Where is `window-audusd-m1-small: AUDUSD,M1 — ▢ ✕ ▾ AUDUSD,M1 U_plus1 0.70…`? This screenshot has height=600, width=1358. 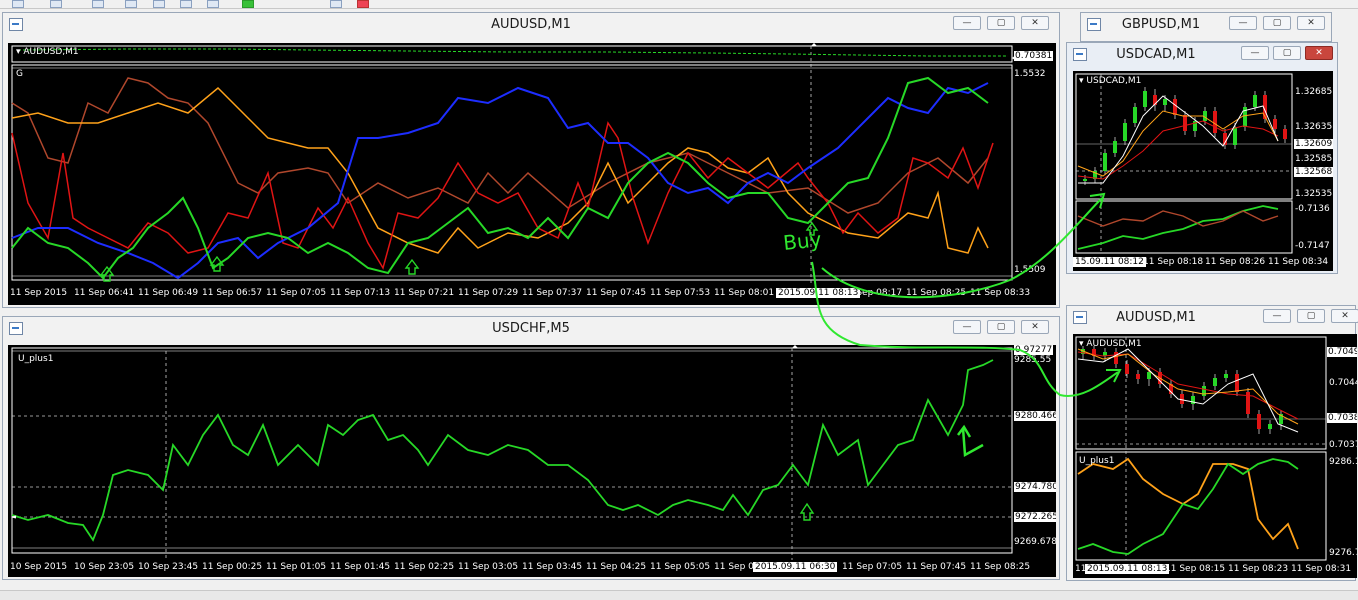
window-audusd-m1-small: AUDUSD,M1 — ▢ ✕ ▾ AUDUSD,M1 U_plus1 0.70… is located at coordinates (1212, 443).